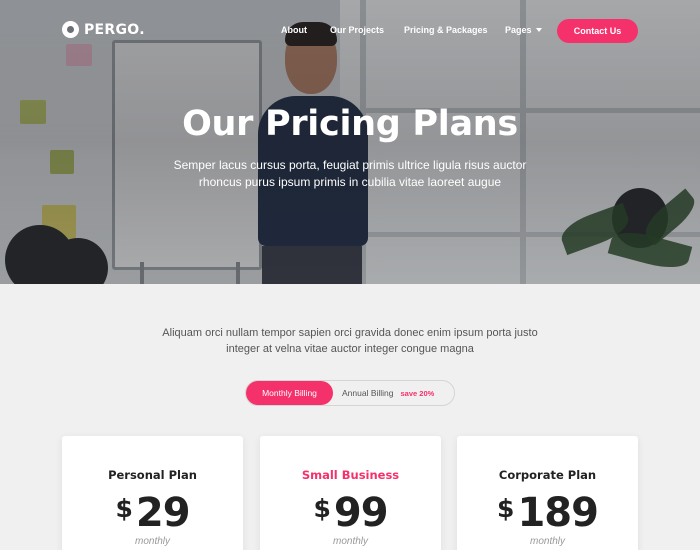  What do you see at coordinates (417, 393) in the screenshot?
I see `save-badge: save 20%` at bounding box center [417, 393].